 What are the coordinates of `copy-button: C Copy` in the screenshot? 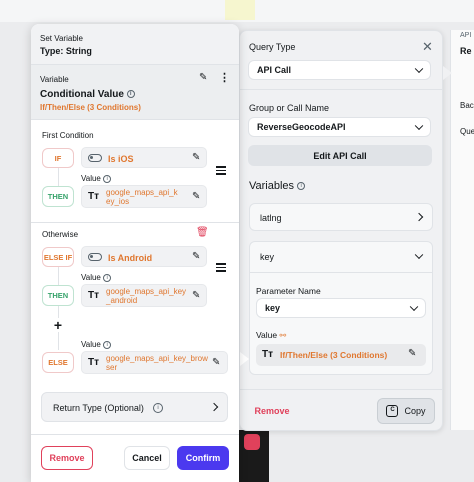 It's located at (406, 411).